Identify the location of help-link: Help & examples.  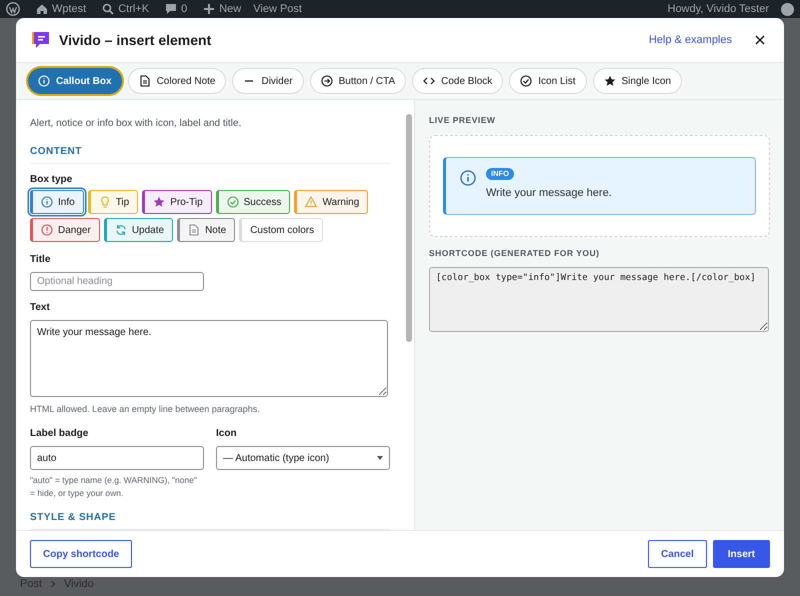
(690, 40).